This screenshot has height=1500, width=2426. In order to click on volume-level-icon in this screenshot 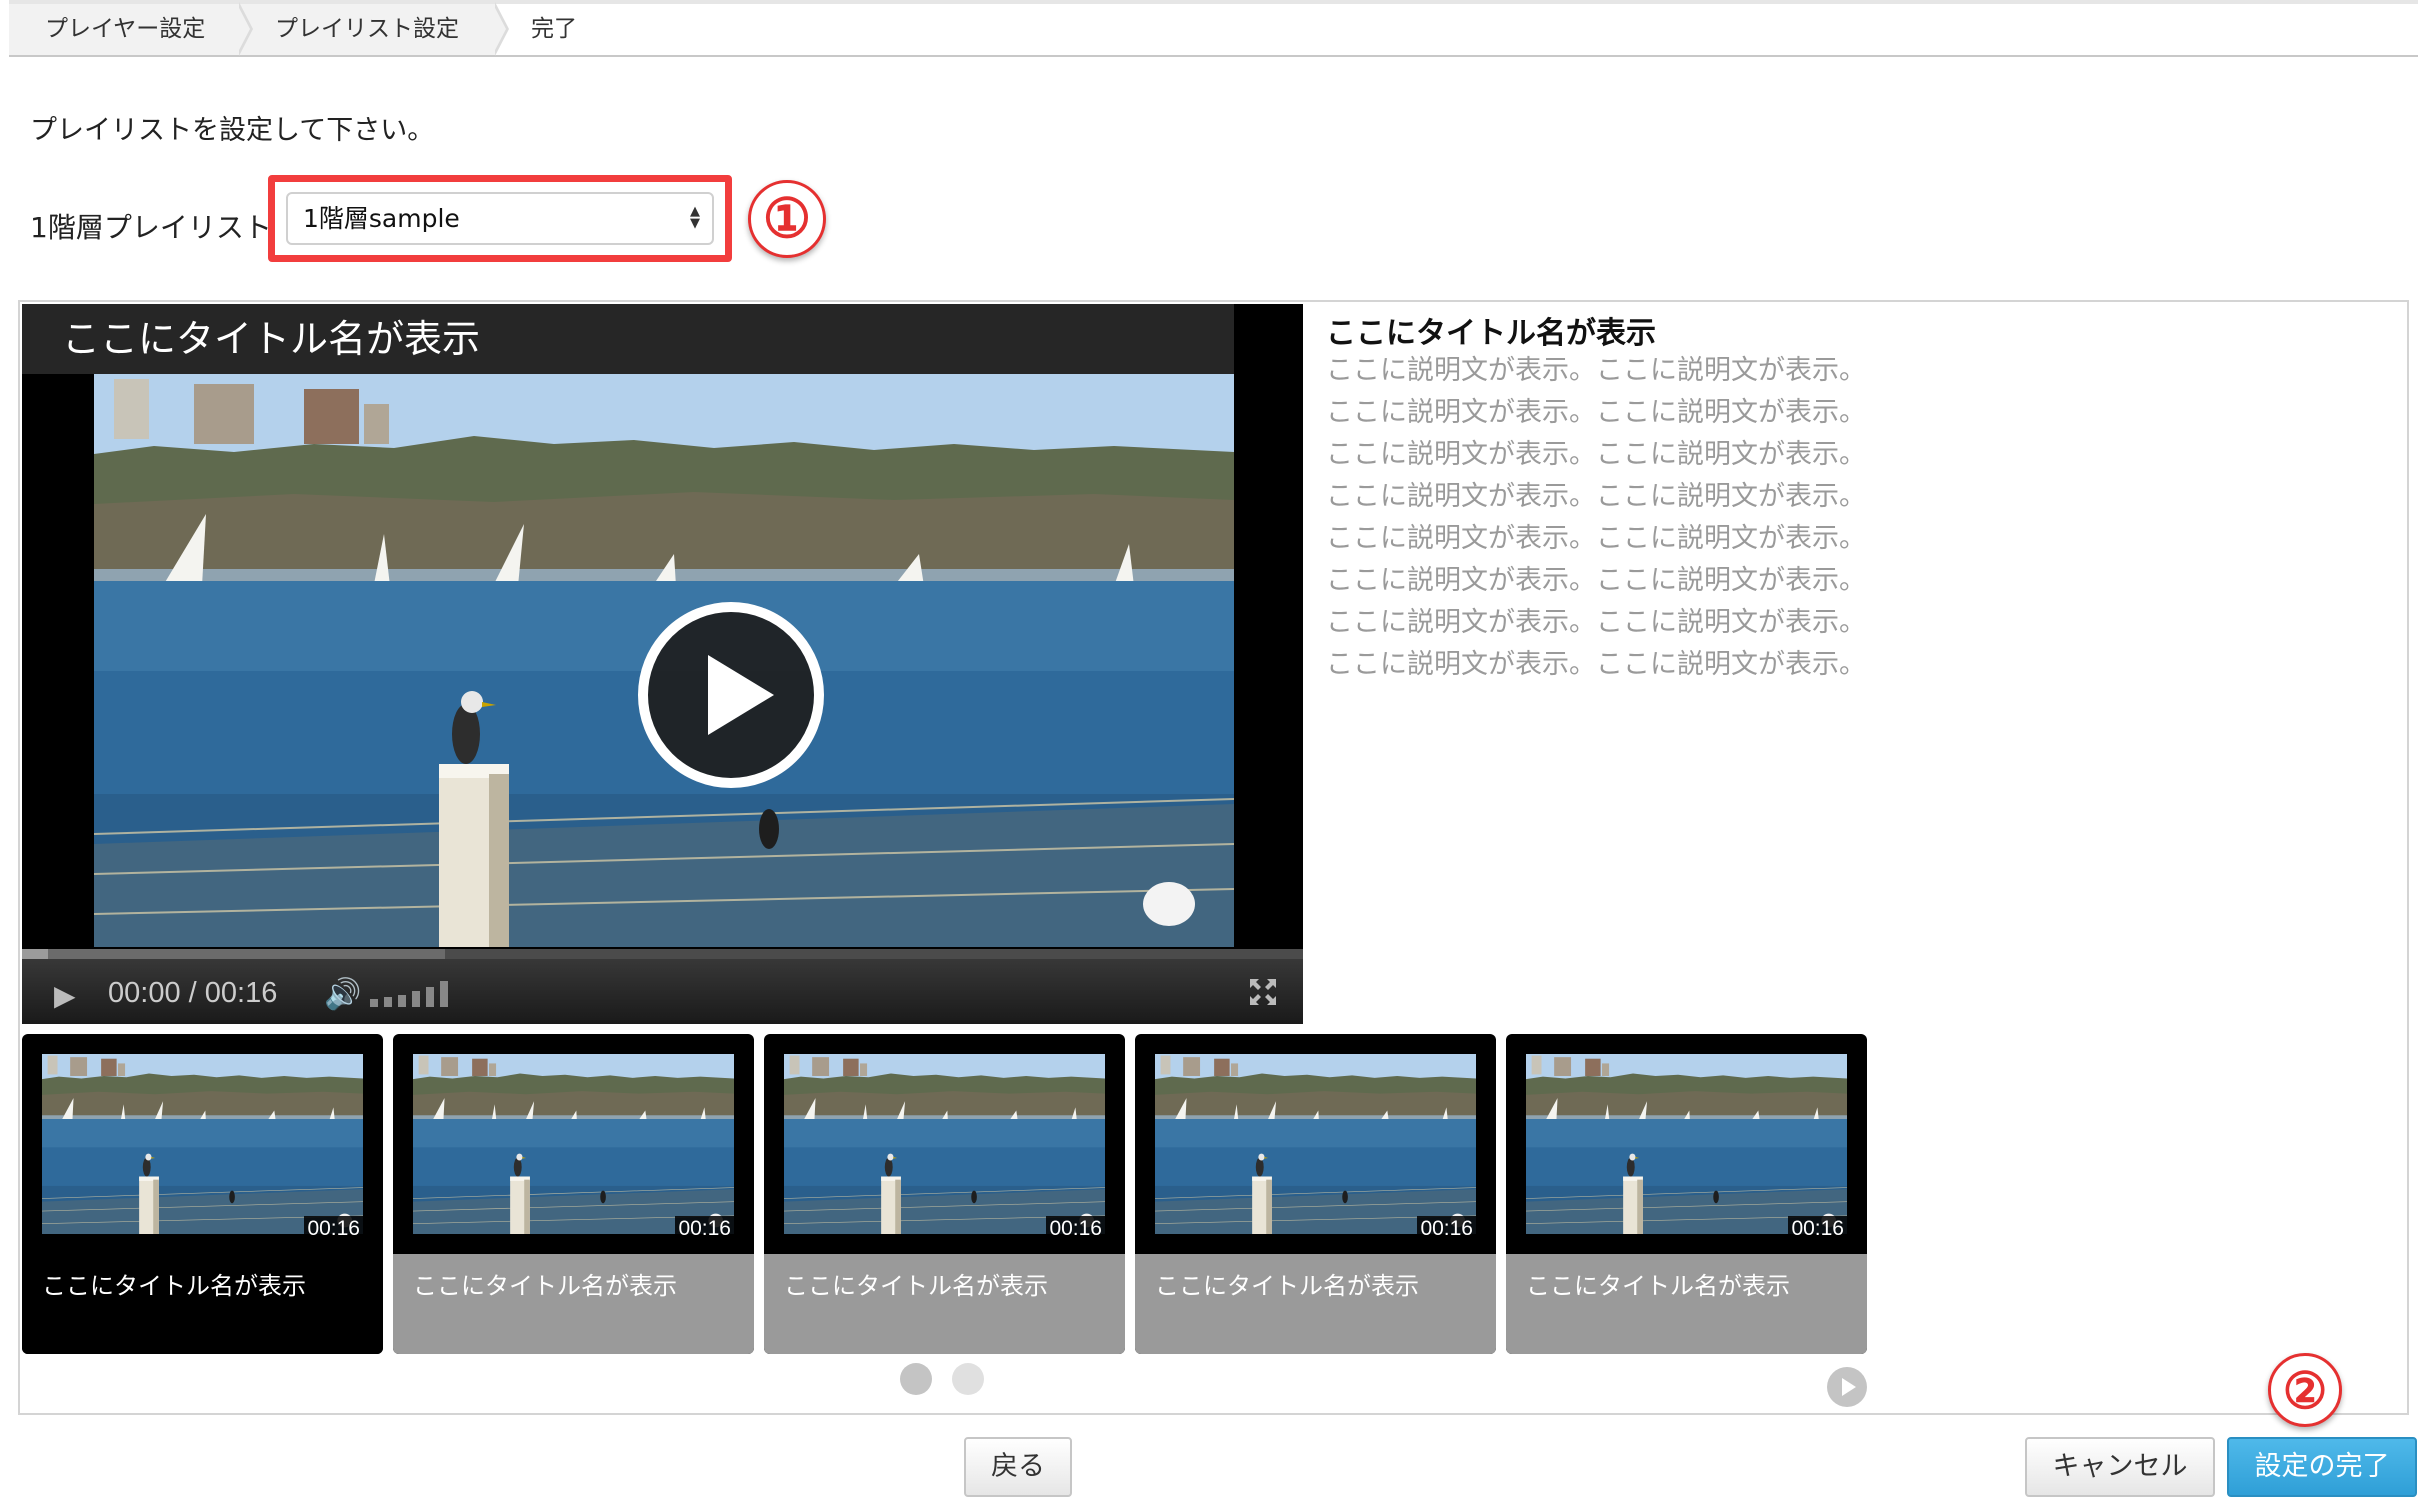, I will do `click(416, 993)`.